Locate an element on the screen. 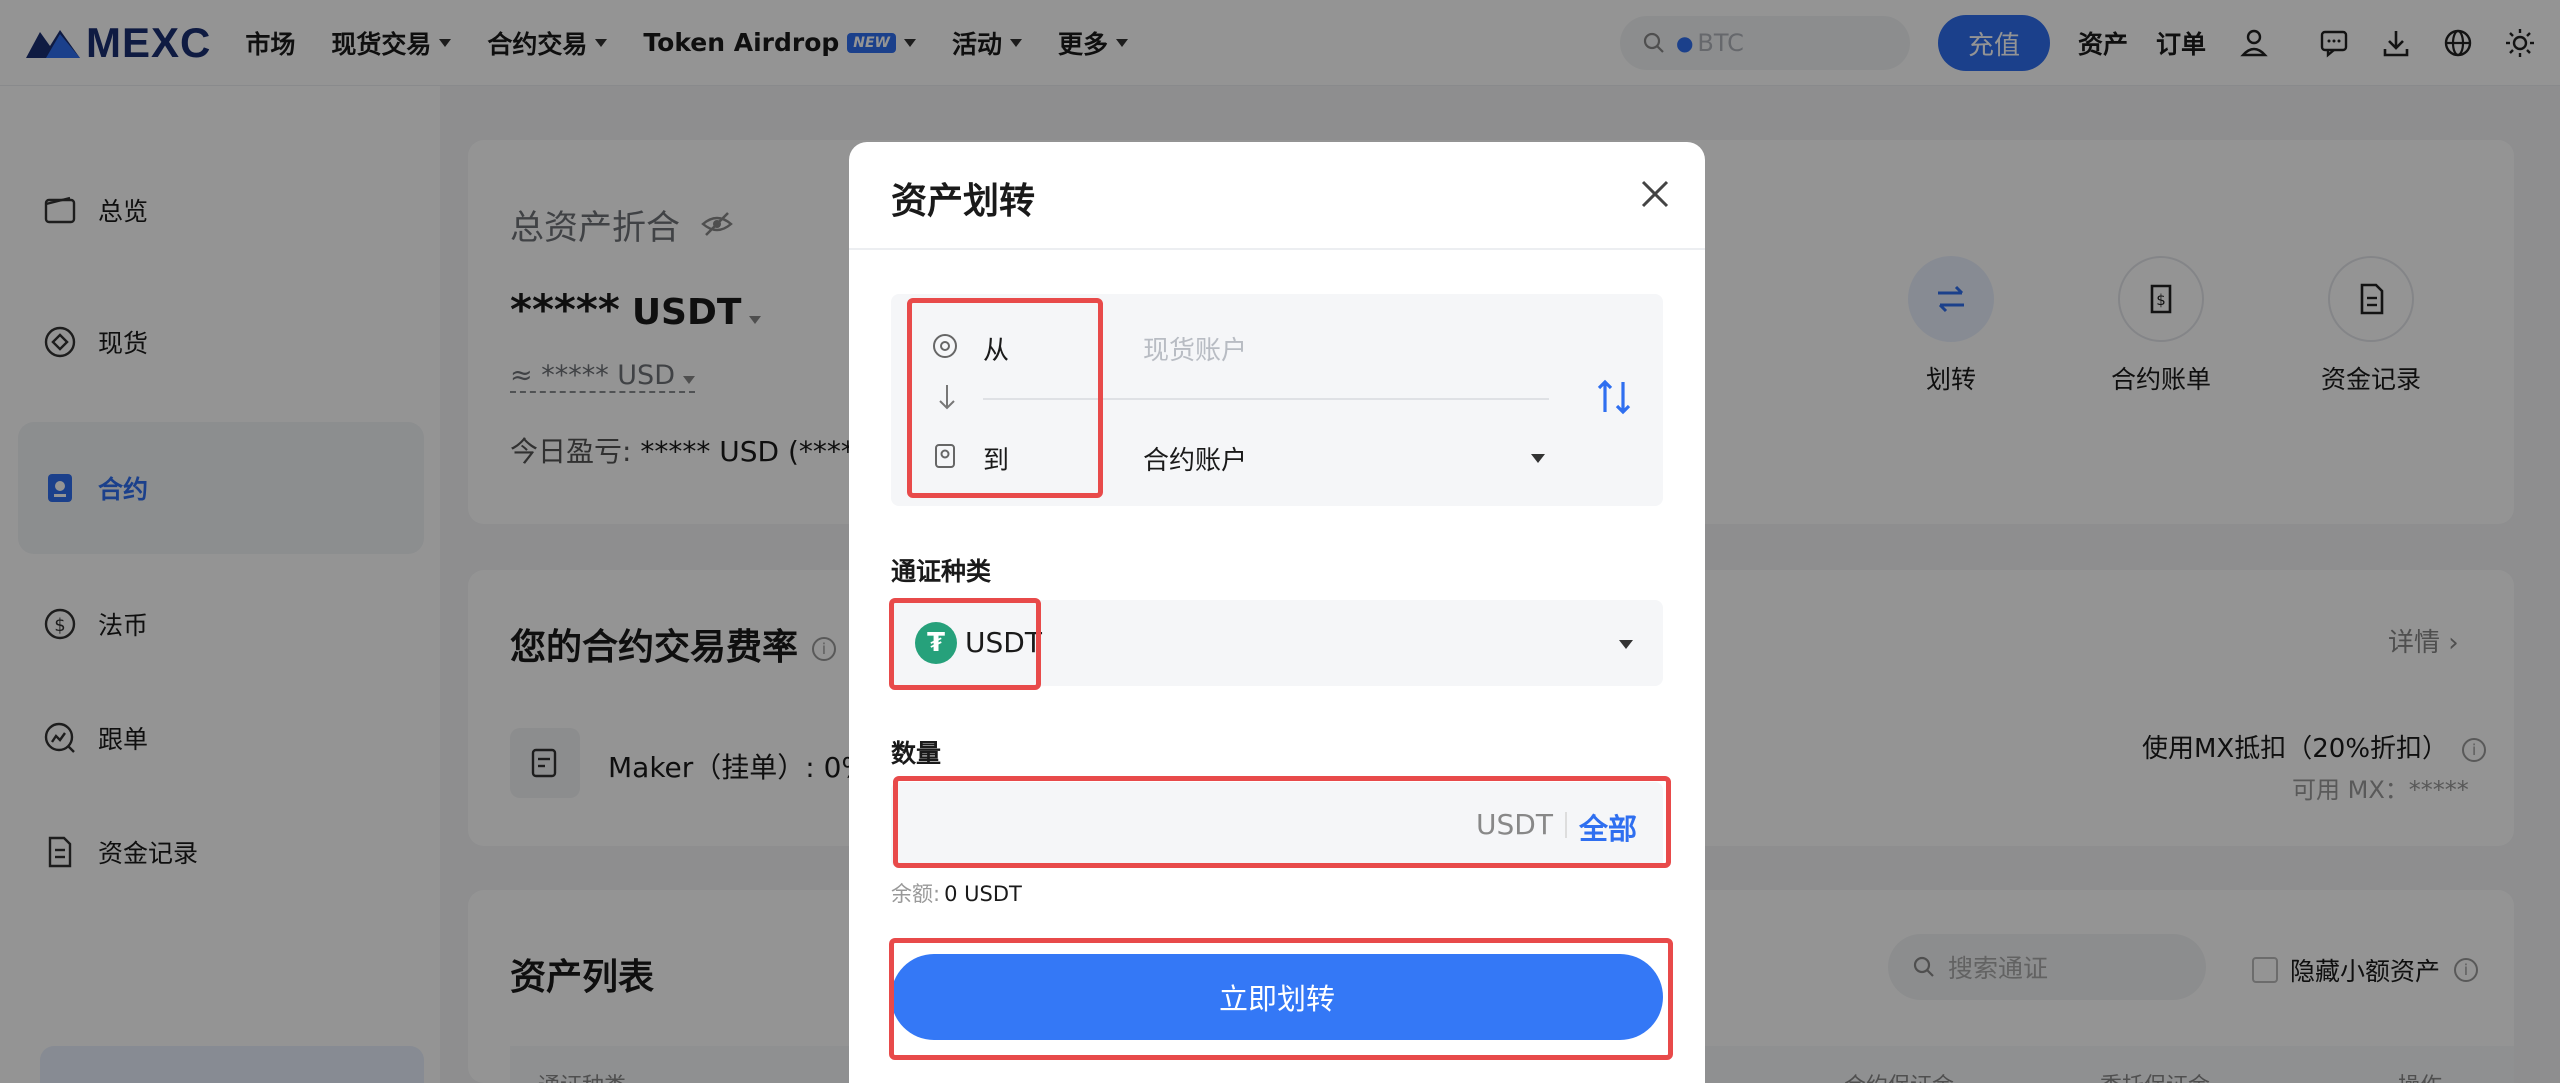 The image size is (2560, 1083). quantity-unit: USDT is located at coordinates (1514, 824).